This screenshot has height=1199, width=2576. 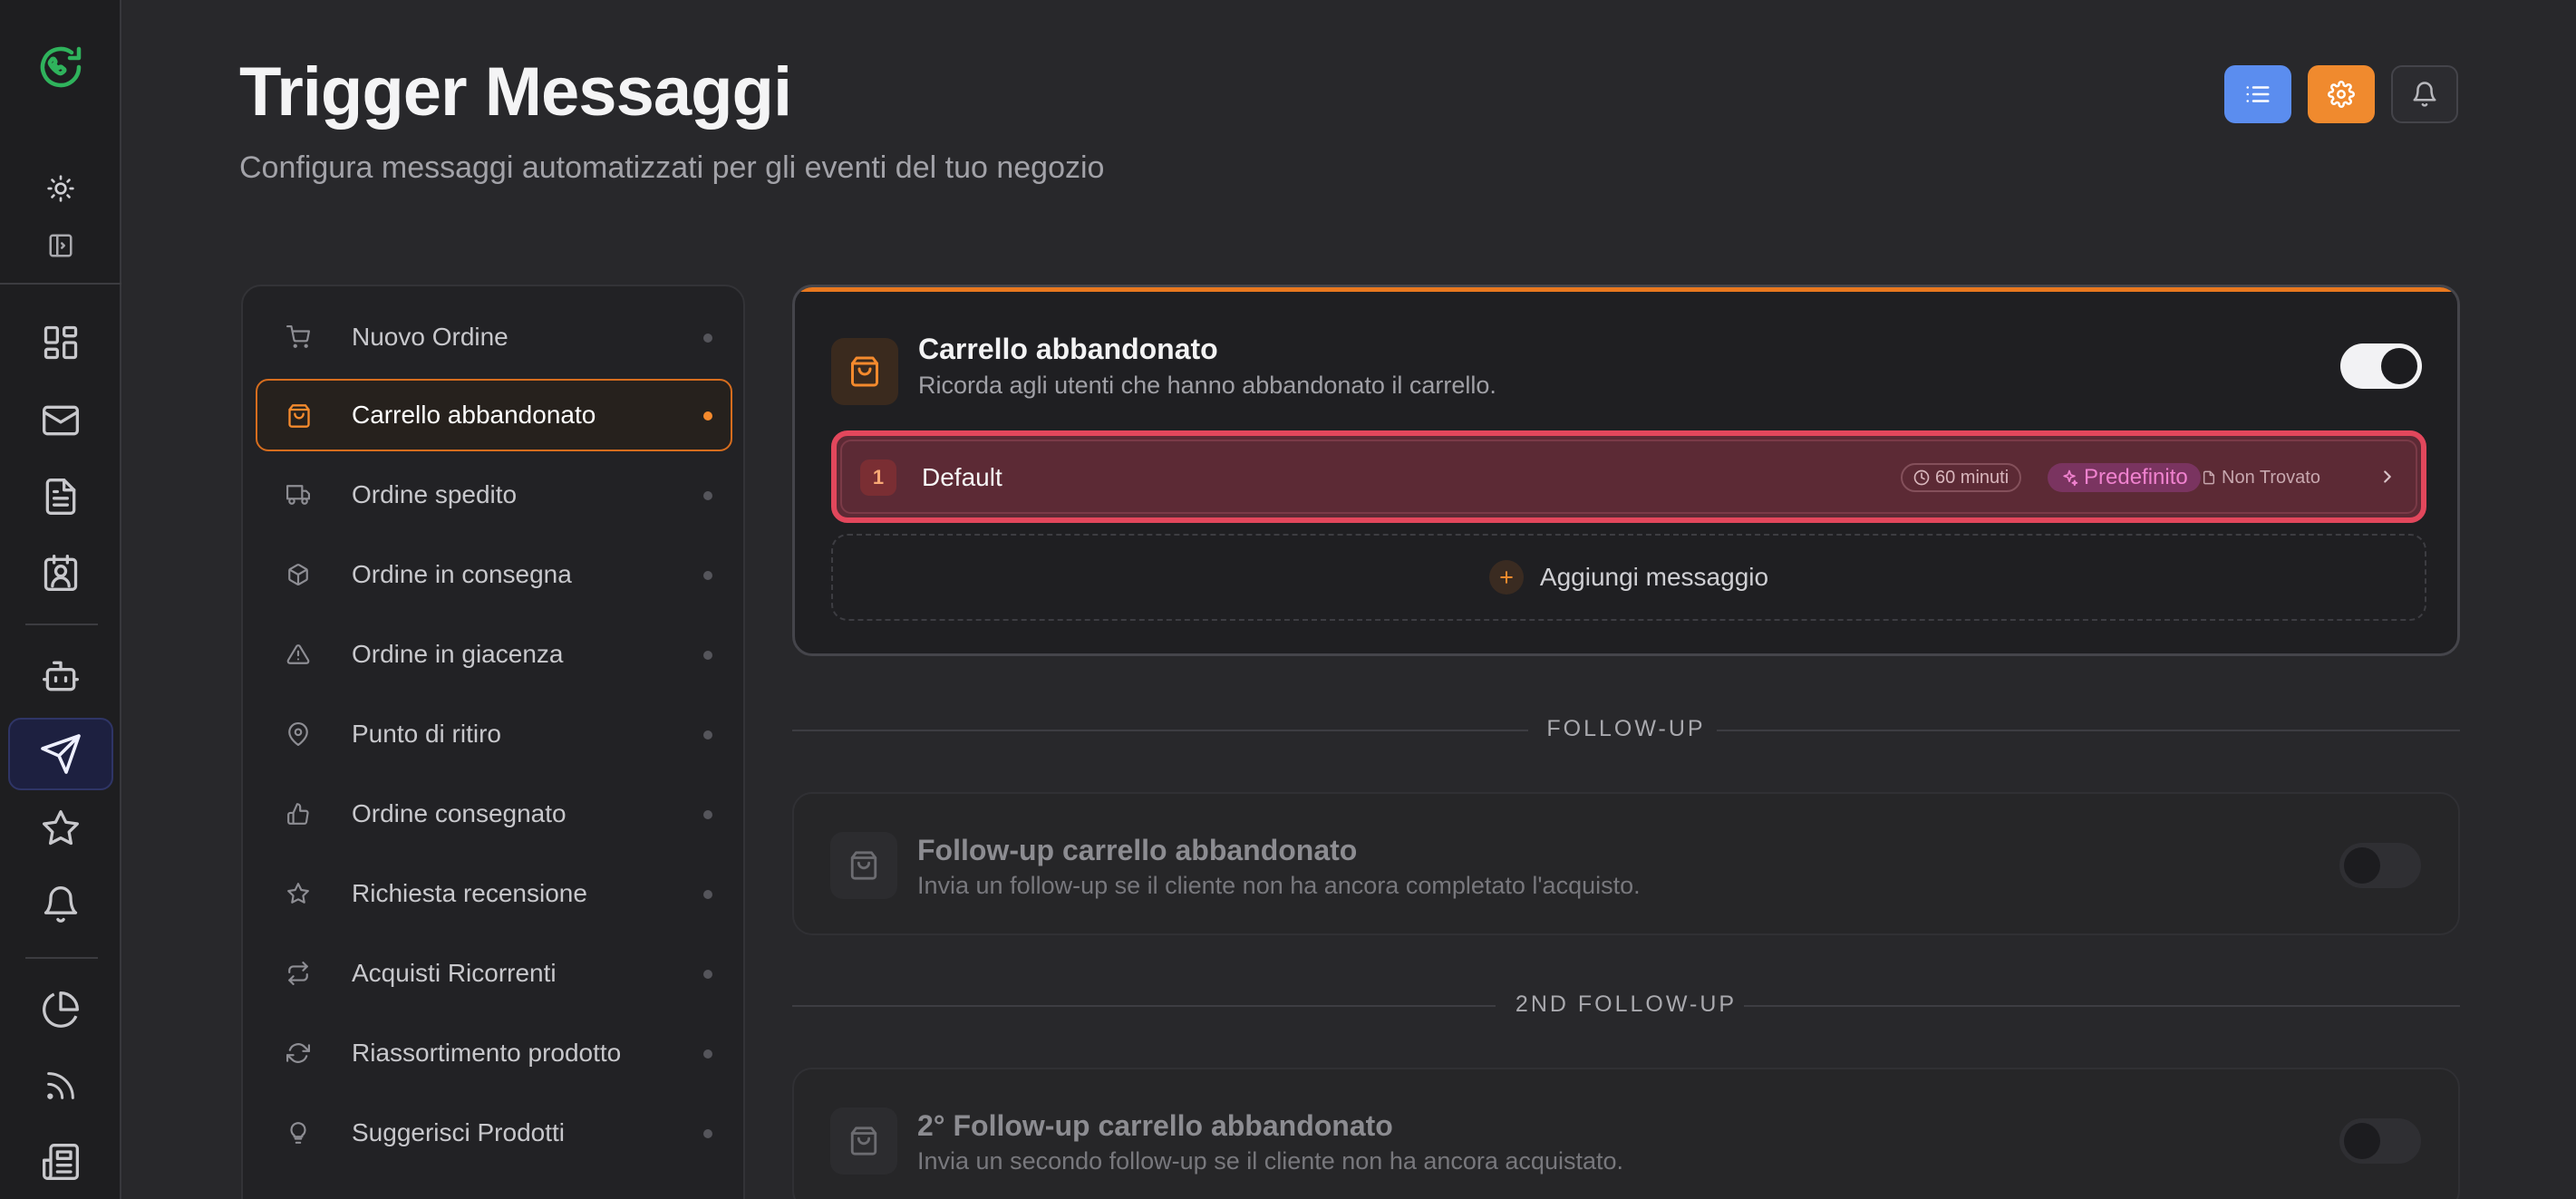 I want to click on trigger-title: Follow-up carrello abbandonato, so click(x=1137, y=850).